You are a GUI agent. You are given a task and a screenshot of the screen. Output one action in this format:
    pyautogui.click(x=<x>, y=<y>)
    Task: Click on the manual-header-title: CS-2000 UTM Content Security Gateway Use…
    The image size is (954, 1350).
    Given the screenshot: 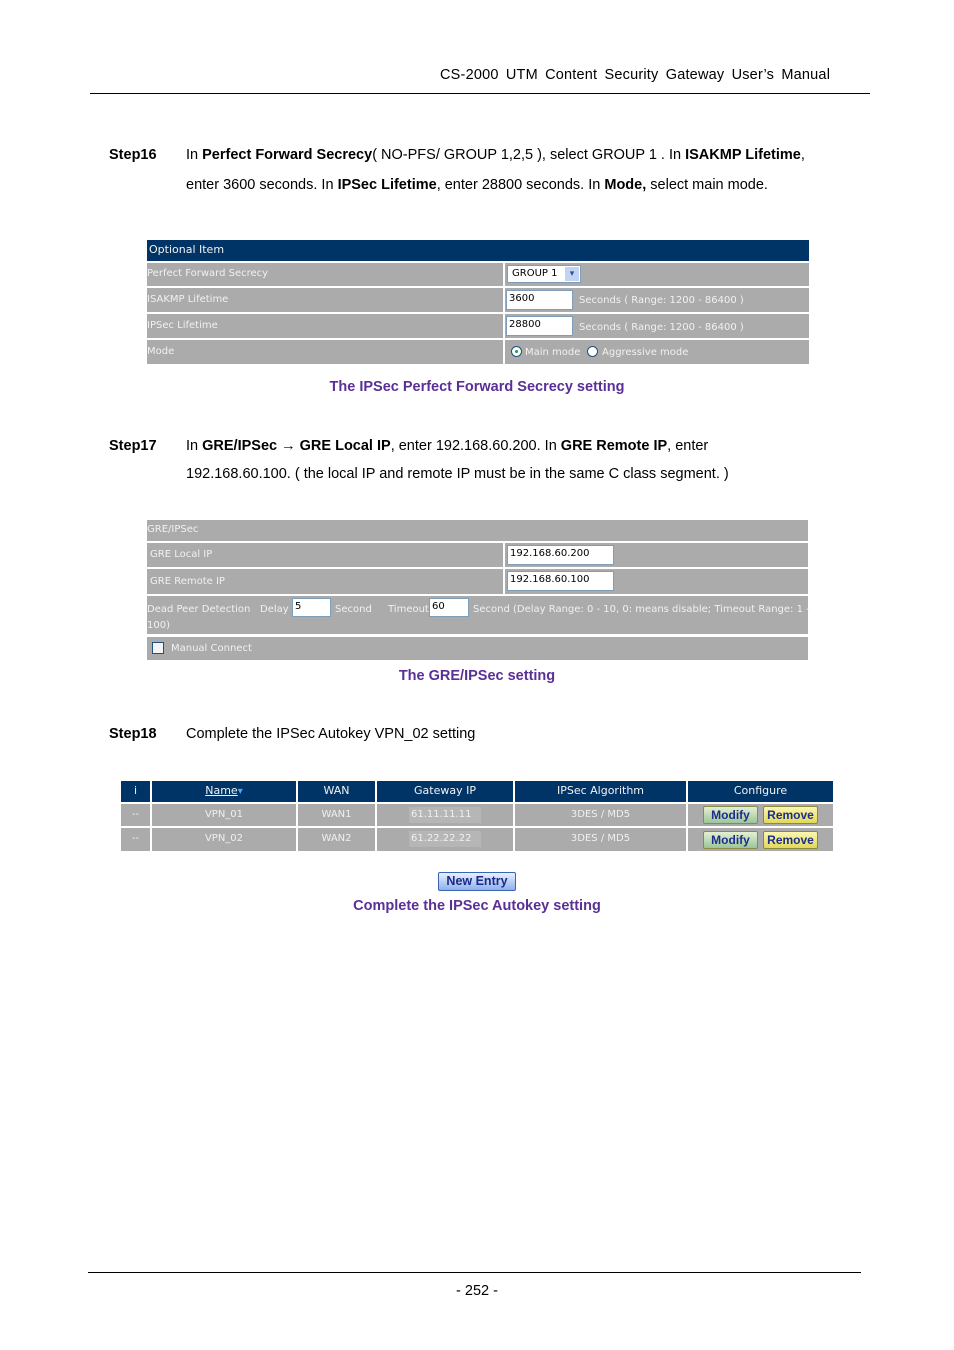 What is the action you would take?
    pyautogui.click(x=635, y=75)
    